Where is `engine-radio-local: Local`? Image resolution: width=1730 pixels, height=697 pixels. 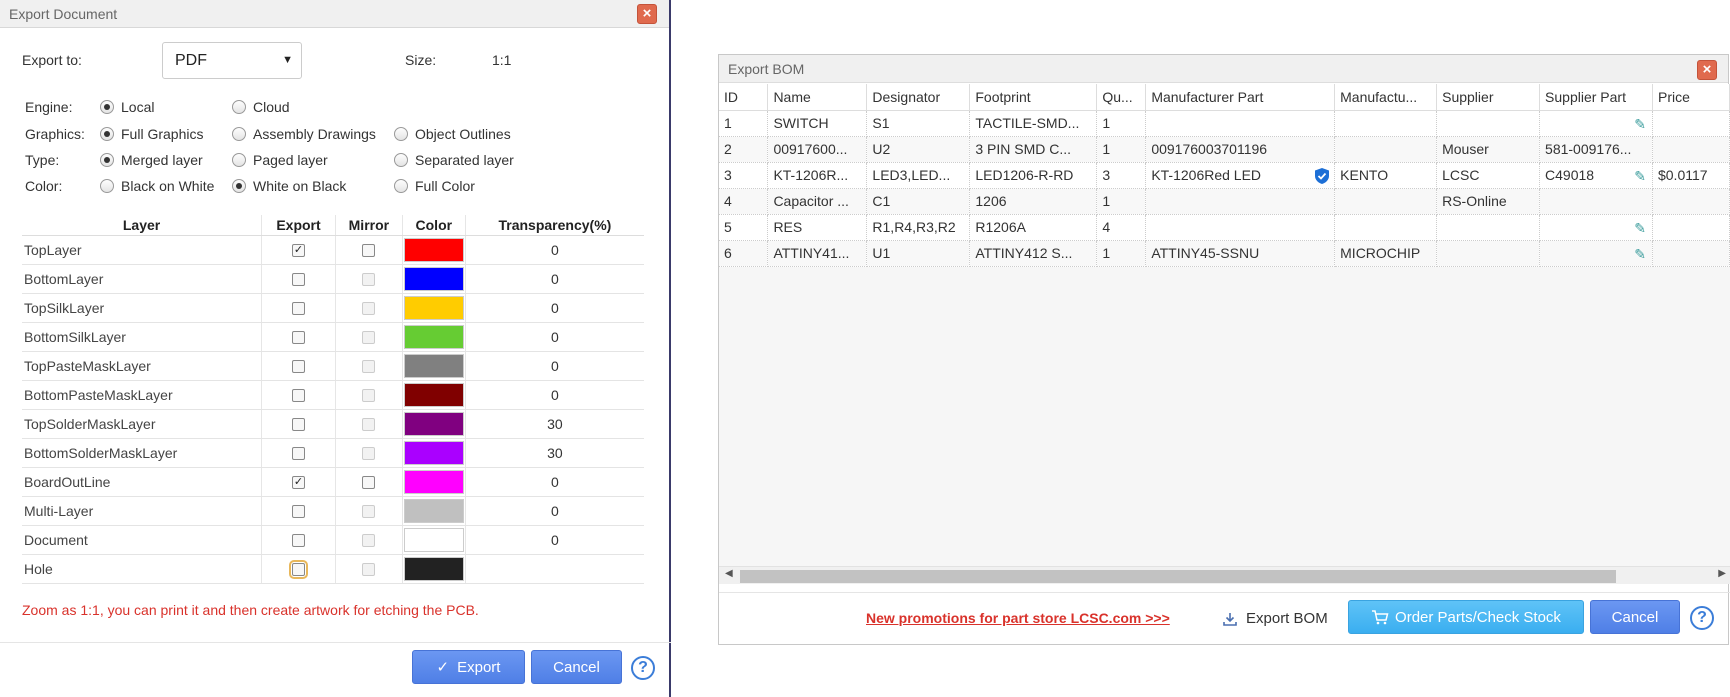
engine-radio-local: Local is located at coordinates (127, 107).